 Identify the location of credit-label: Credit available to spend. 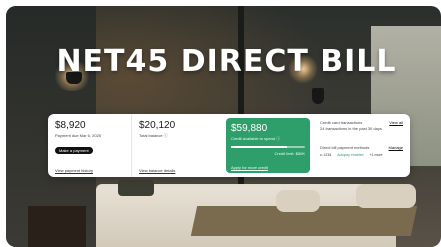
(253, 139).